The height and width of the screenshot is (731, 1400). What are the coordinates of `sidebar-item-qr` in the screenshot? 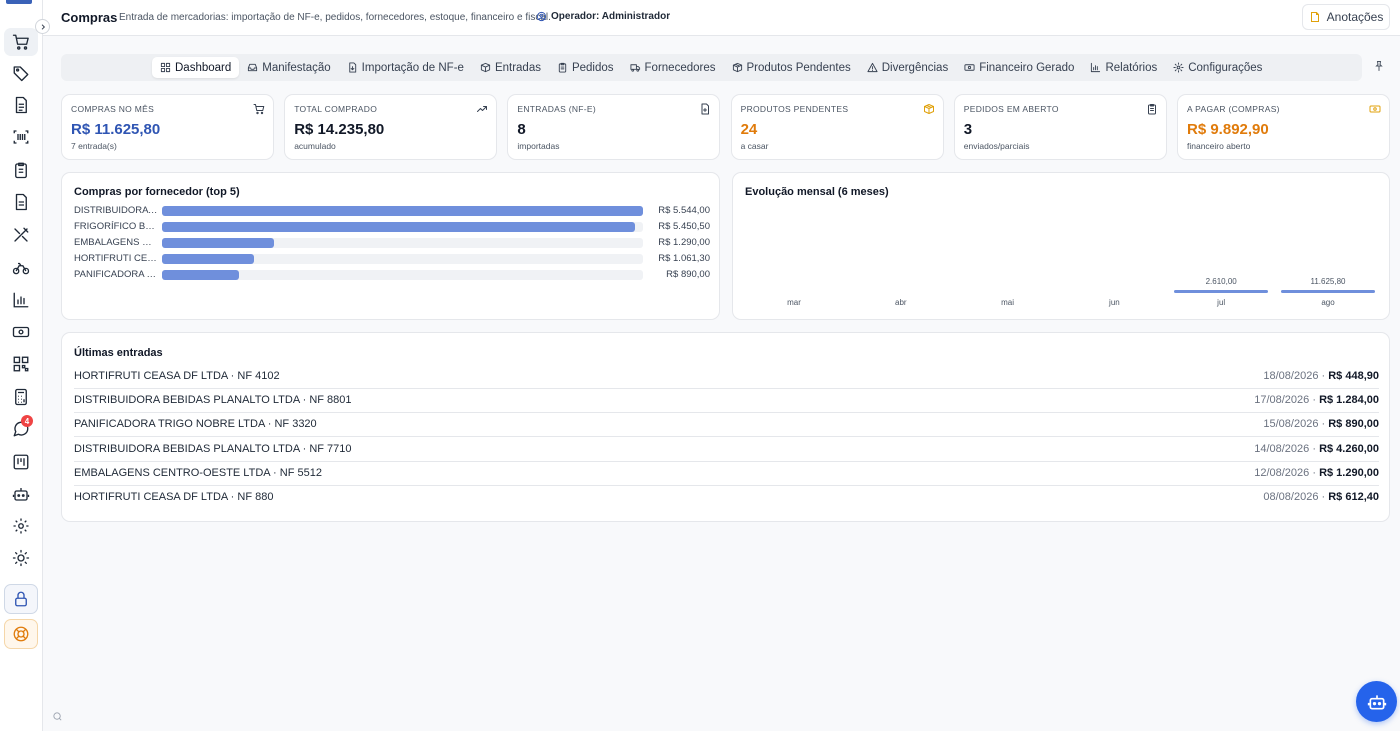 It's located at (21, 364).